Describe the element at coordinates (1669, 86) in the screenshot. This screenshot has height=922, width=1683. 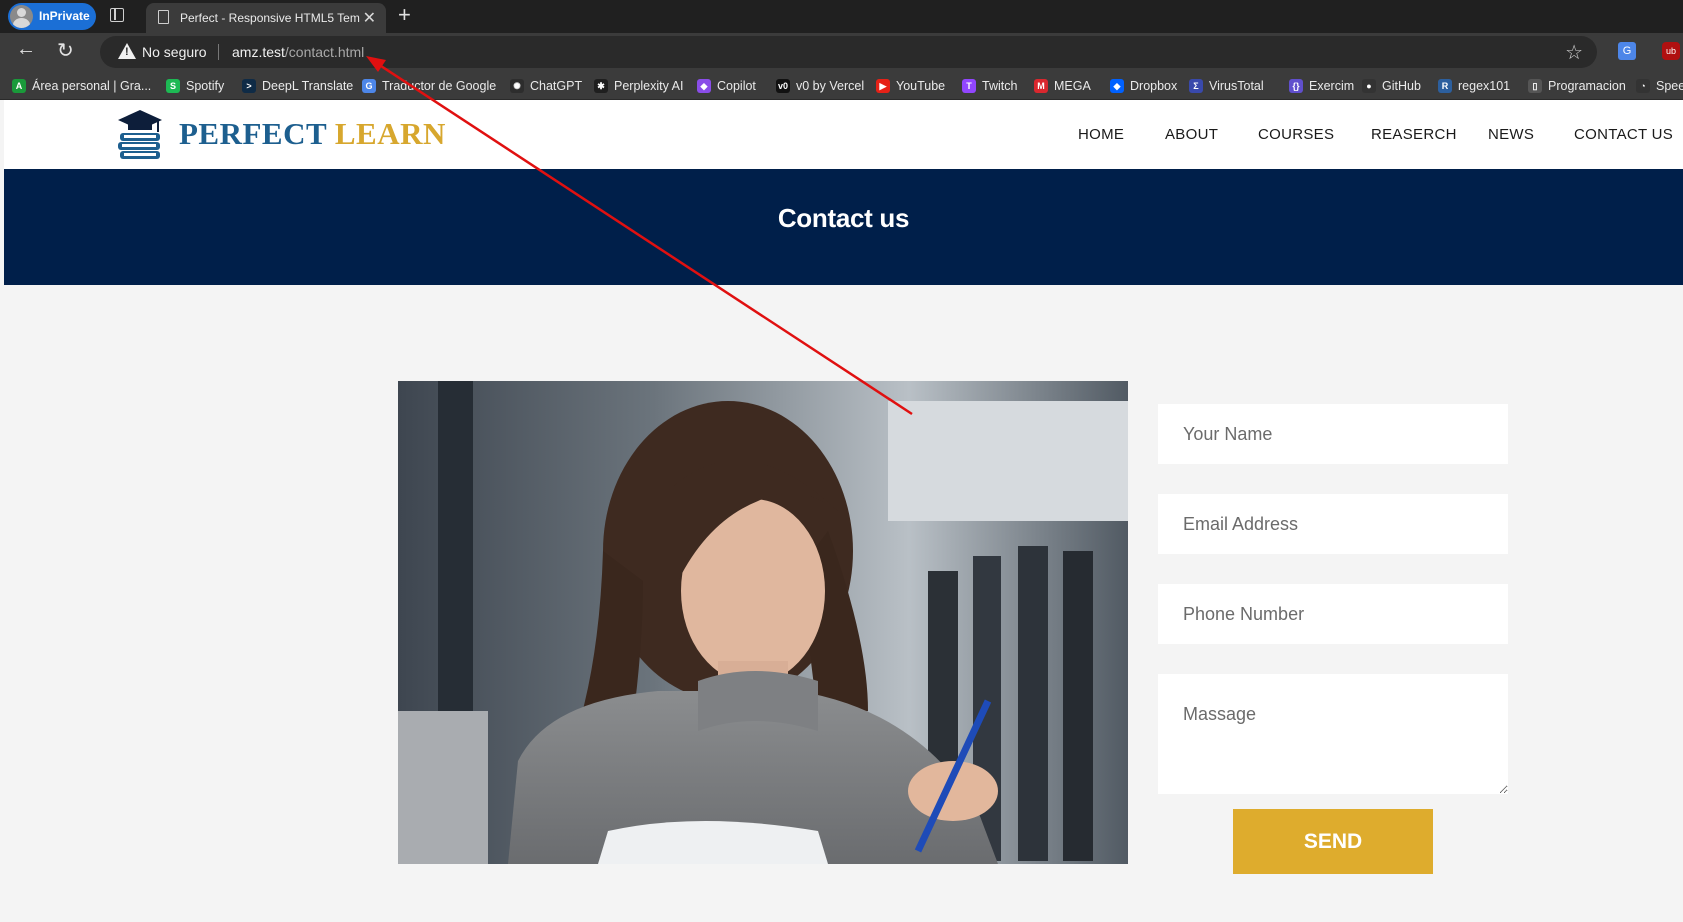
I see `bookmark-label: Spee` at that location.